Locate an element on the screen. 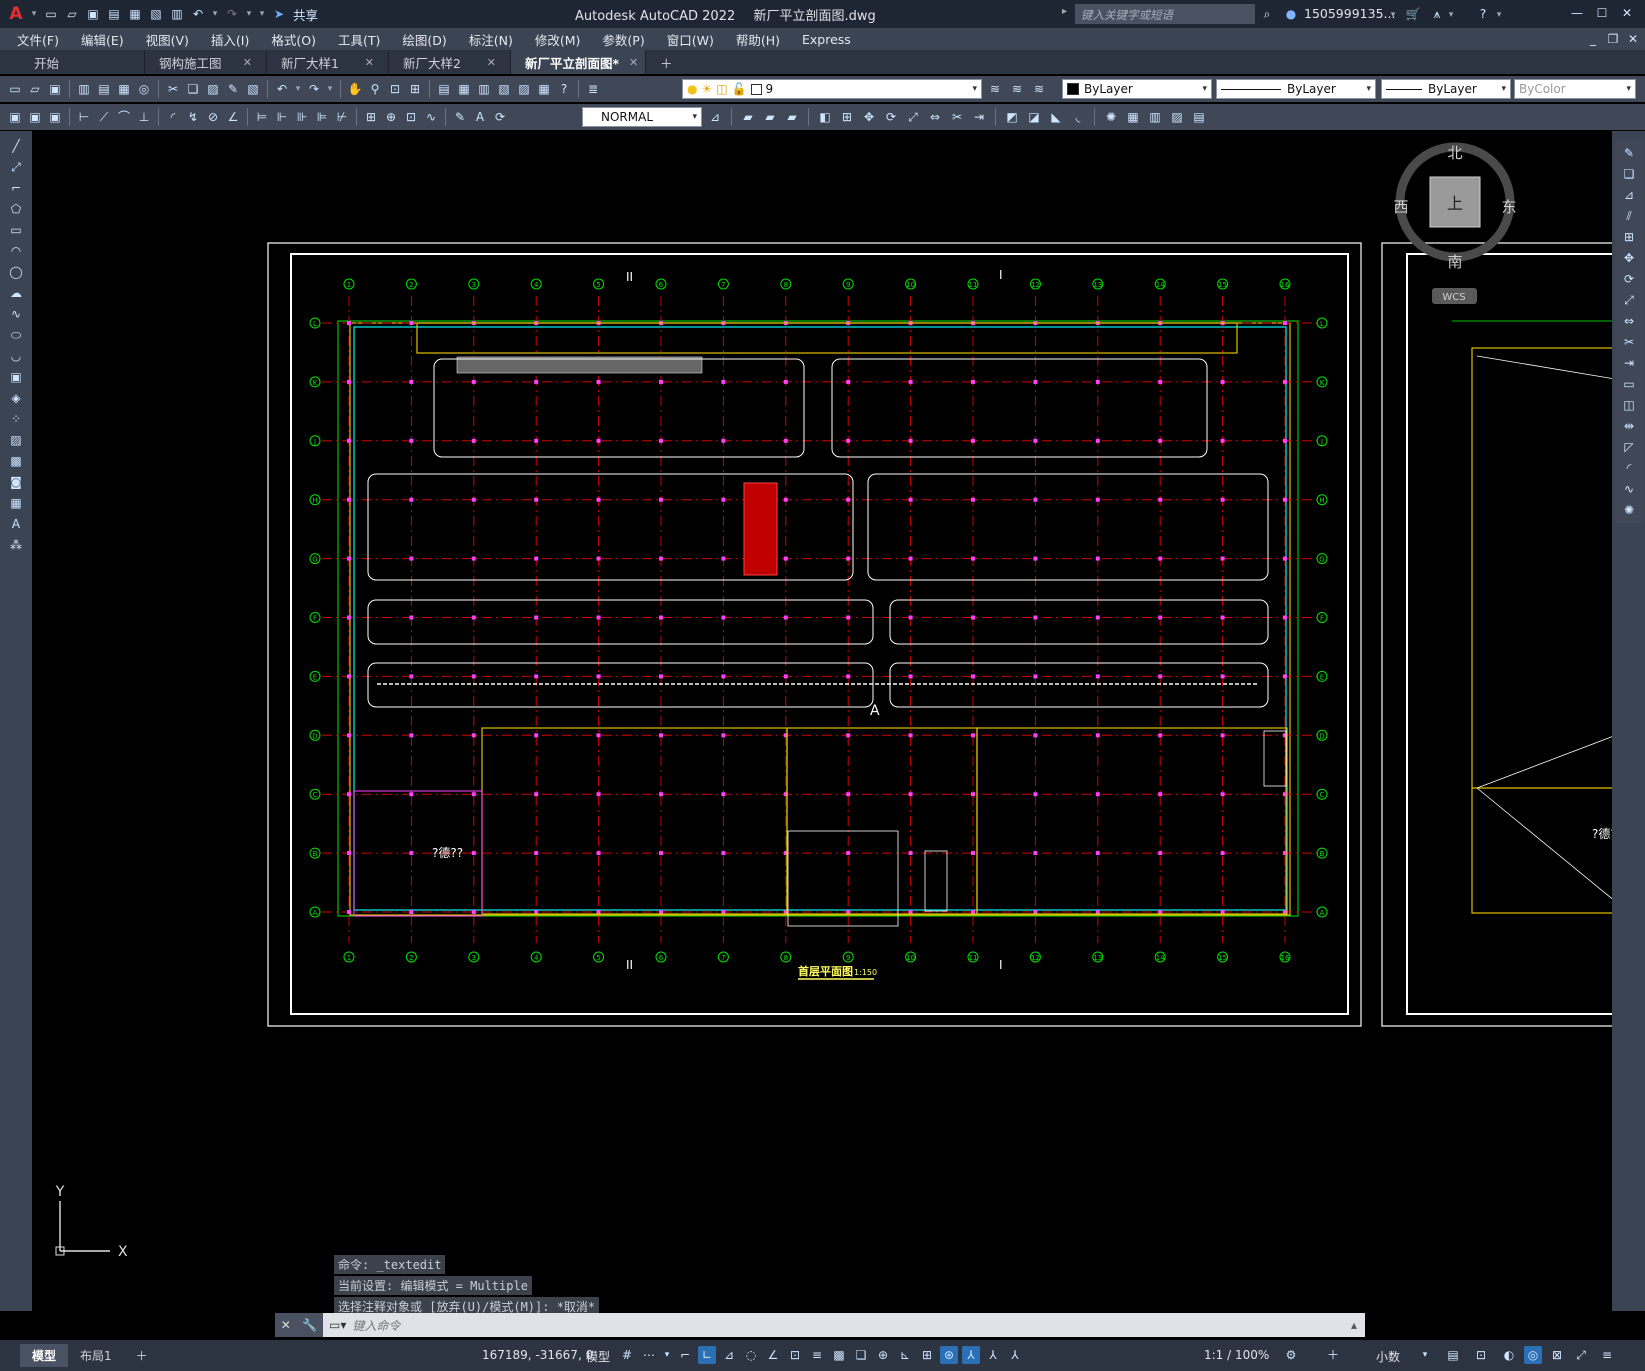 This screenshot has width=1645, height=1371. new-file-icon: ▭ is located at coordinates (51, 14).